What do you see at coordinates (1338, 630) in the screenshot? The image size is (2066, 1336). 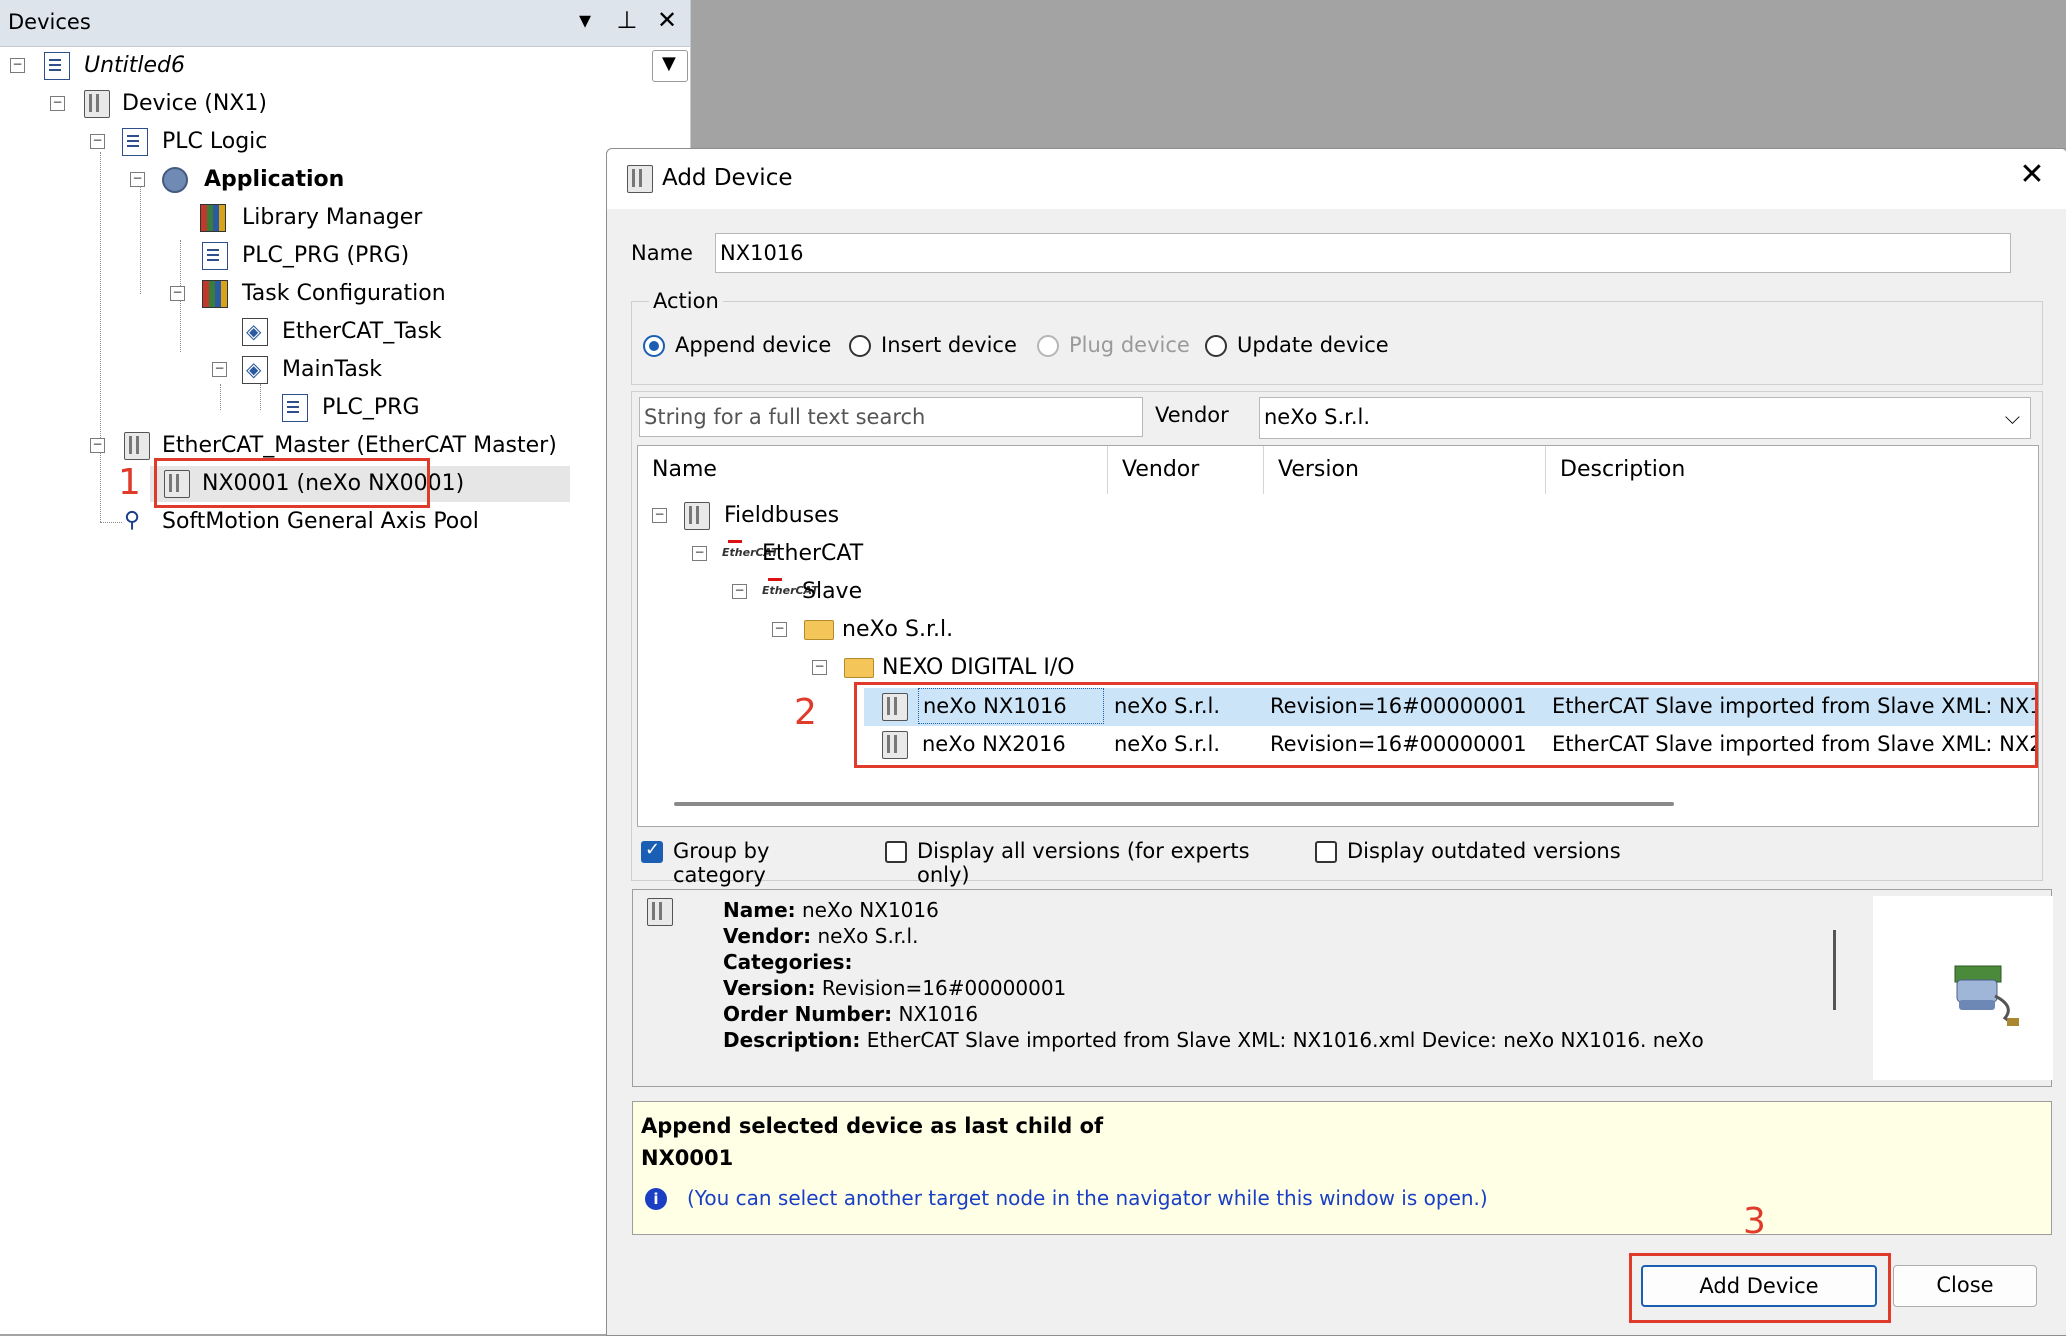 I see `catalog-item-vendor-folder: − neXo S.r.l.` at bounding box center [1338, 630].